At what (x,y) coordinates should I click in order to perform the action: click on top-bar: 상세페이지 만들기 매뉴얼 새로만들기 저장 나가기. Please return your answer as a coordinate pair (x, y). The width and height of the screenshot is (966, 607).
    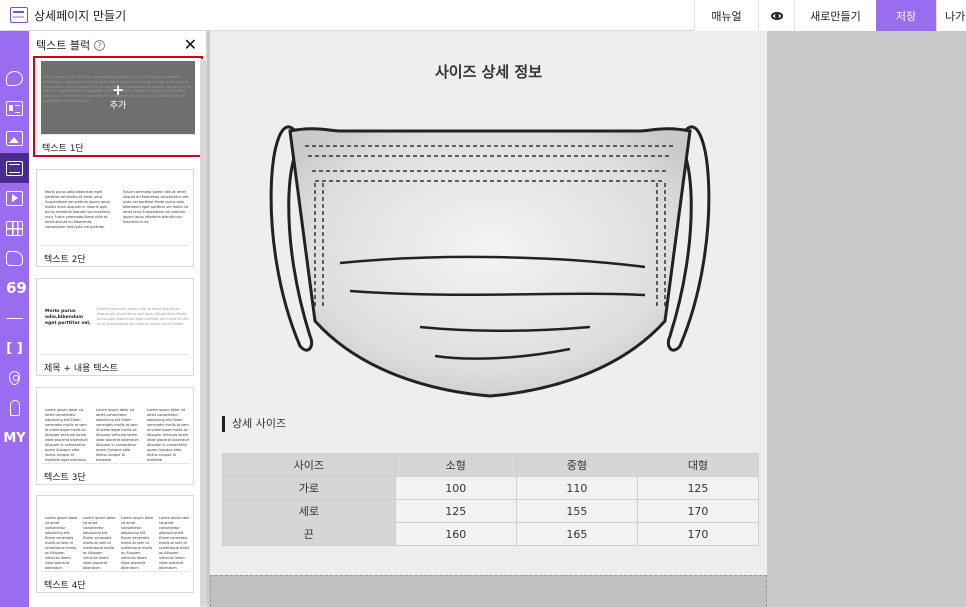
    Looking at the image, I should click on (483, 15).